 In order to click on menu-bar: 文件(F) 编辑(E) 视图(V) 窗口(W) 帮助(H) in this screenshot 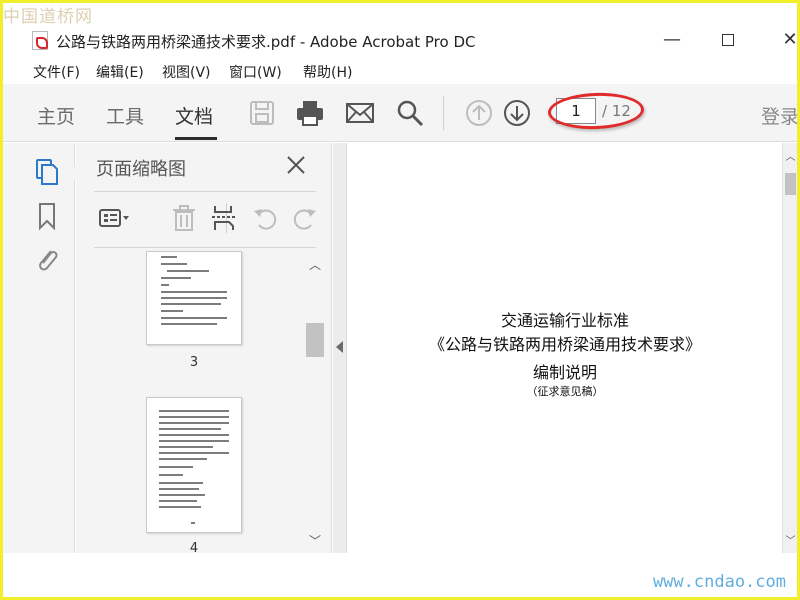, I will do `click(400, 71)`.